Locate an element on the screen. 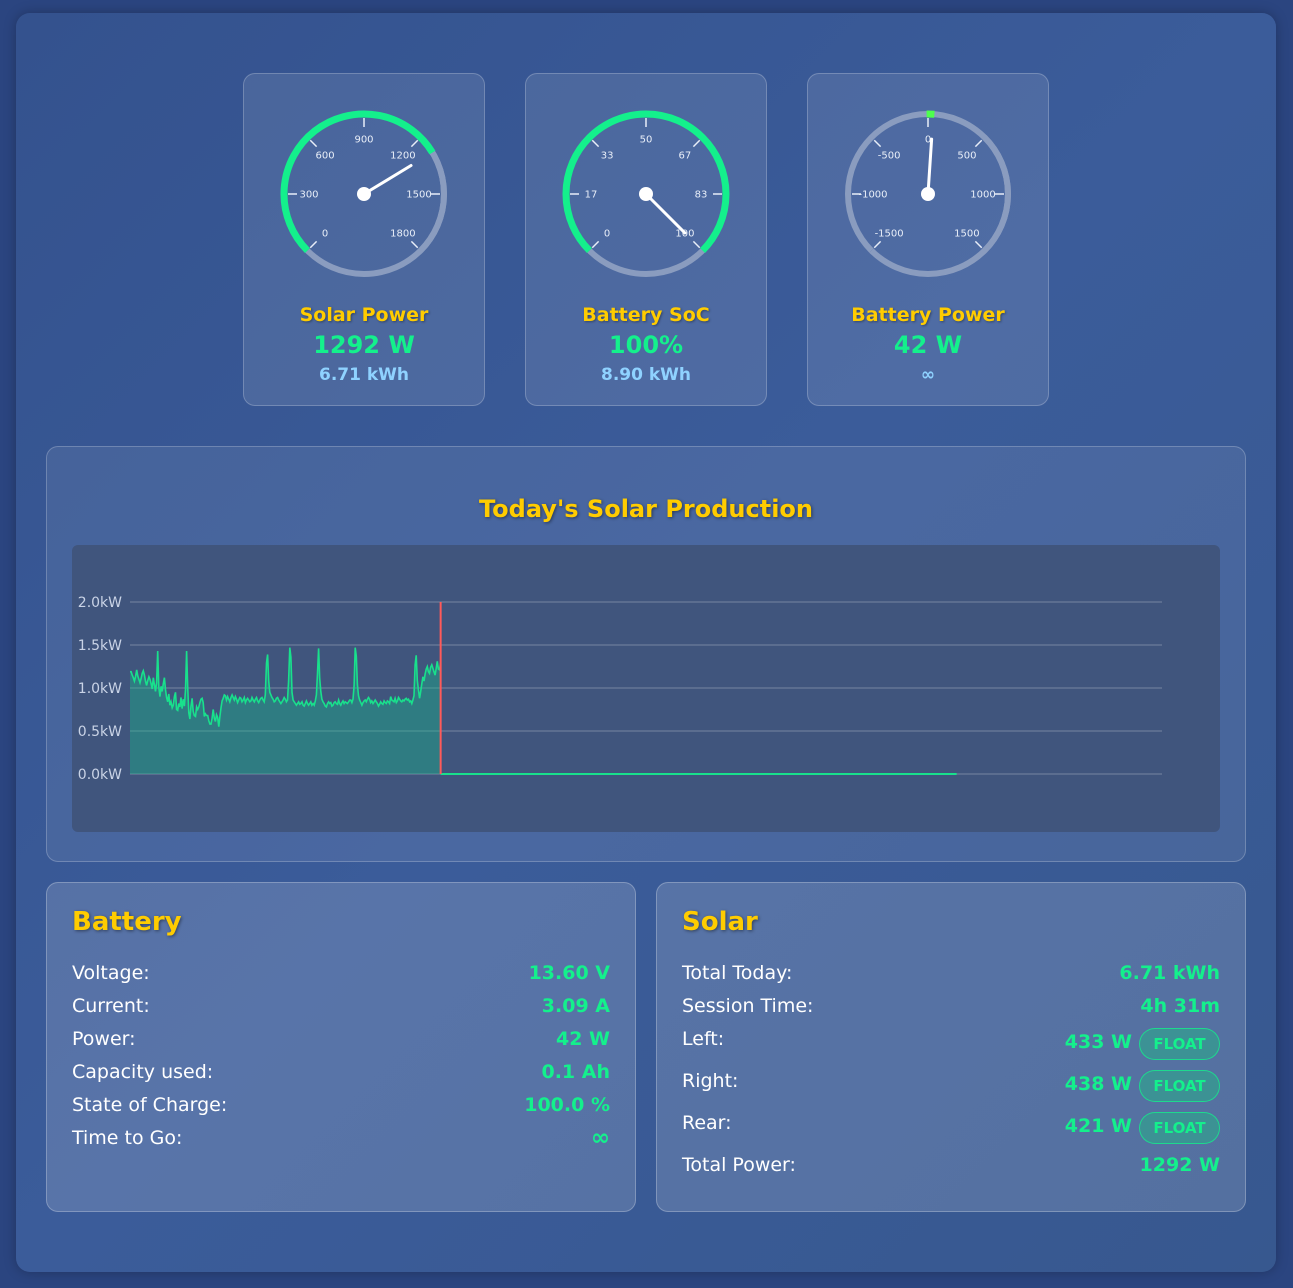  chart-title: Today's Solar Production is located at coordinates (645, 509).